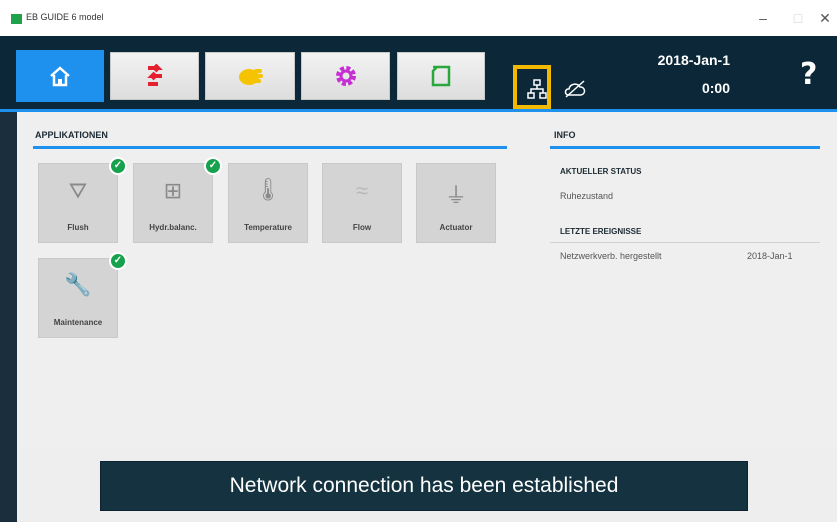  What do you see at coordinates (78, 227) in the screenshot?
I see `app-tile-label: Flush` at bounding box center [78, 227].